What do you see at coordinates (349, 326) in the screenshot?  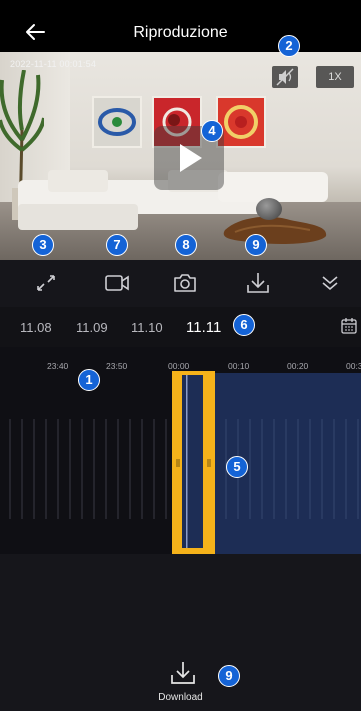 I see `calendar-icon` at bounding box center [349, 326].